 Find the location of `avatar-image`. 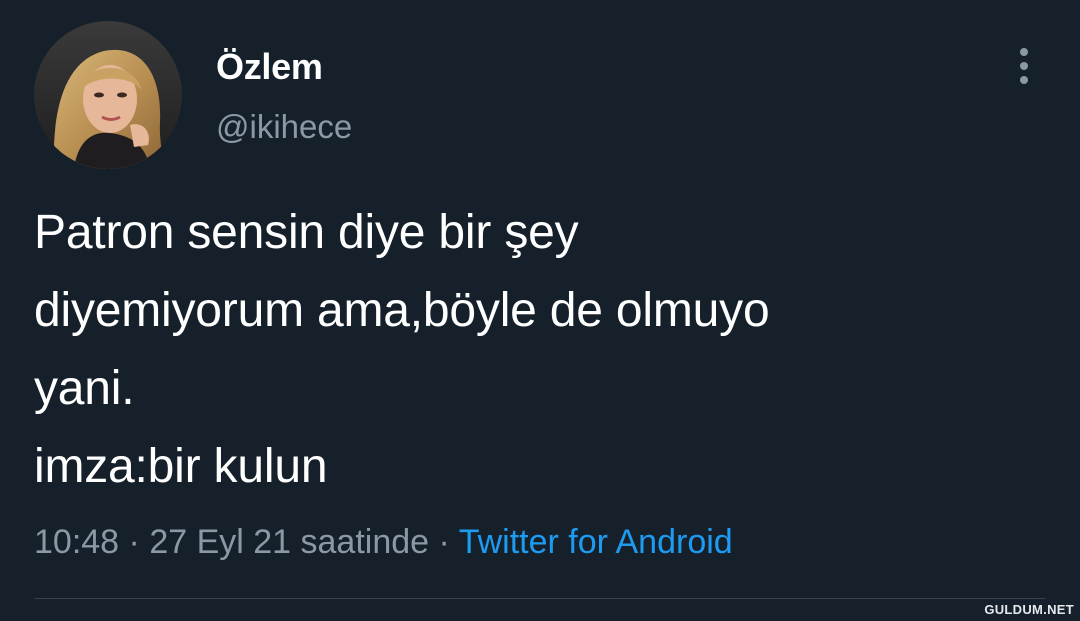

avatar-image is located at coordinates (108, 95).